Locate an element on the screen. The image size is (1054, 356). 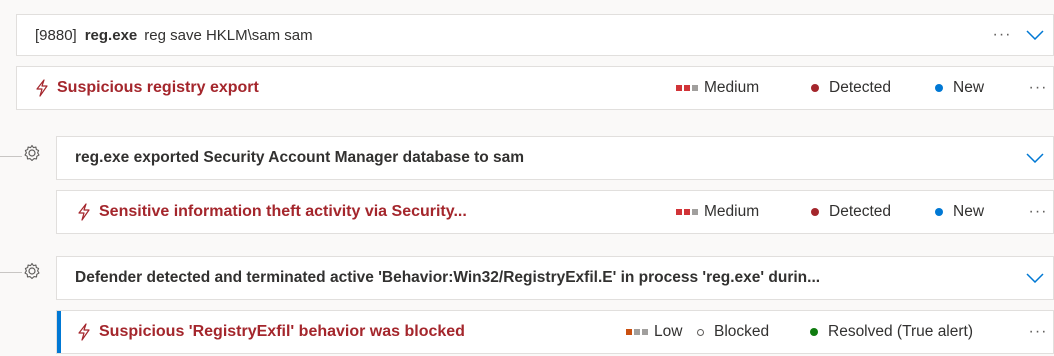
alert-title: Suspicious registry export is located at coordinates (158, 88).